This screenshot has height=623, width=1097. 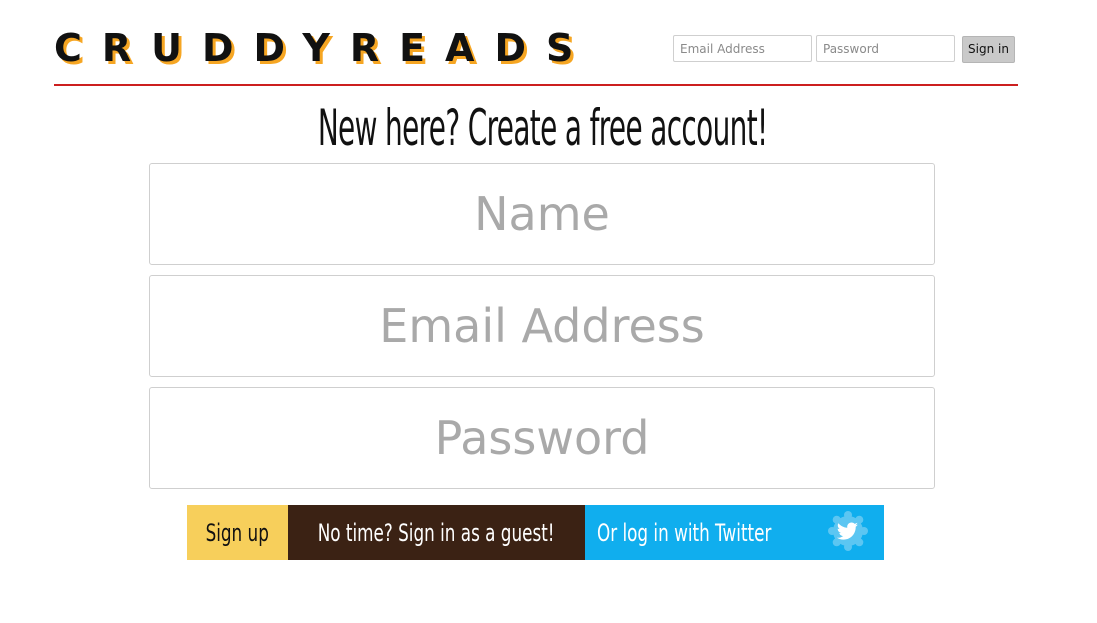 What do you see at coordinates (323, 48) in the screenshot?
I see `site-logo: CRUDDYREADS` at bounding box center [323, 48].